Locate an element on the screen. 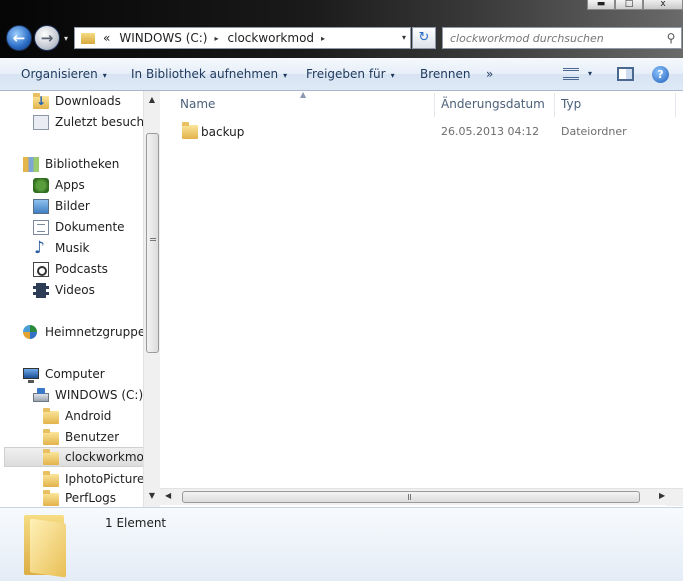  window-controls: ▬ □ x is located at coordinates (635, 5).